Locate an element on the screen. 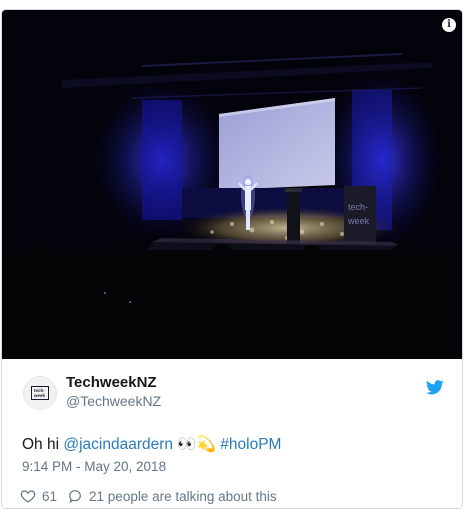 This screenshot has width=465, height=518. account-handle: @TechweekNZ is located at coordinates (113, 401).